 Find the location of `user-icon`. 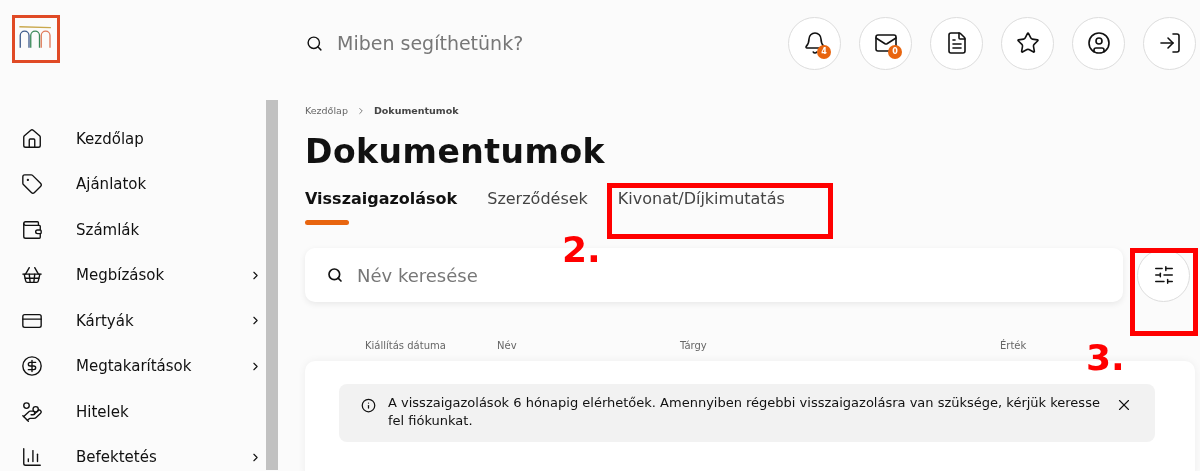

user-icon is located at coordinates (1098, 43).